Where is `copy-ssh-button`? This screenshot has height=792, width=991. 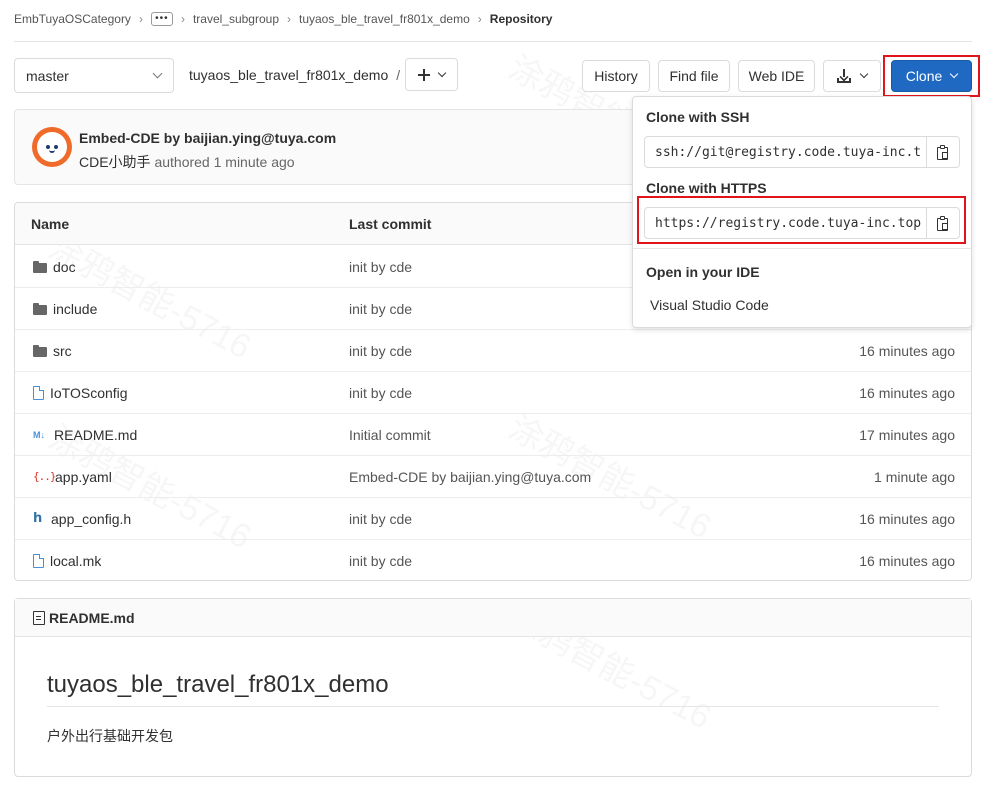
copy-ssh-button is located at coordinates (943, 152).